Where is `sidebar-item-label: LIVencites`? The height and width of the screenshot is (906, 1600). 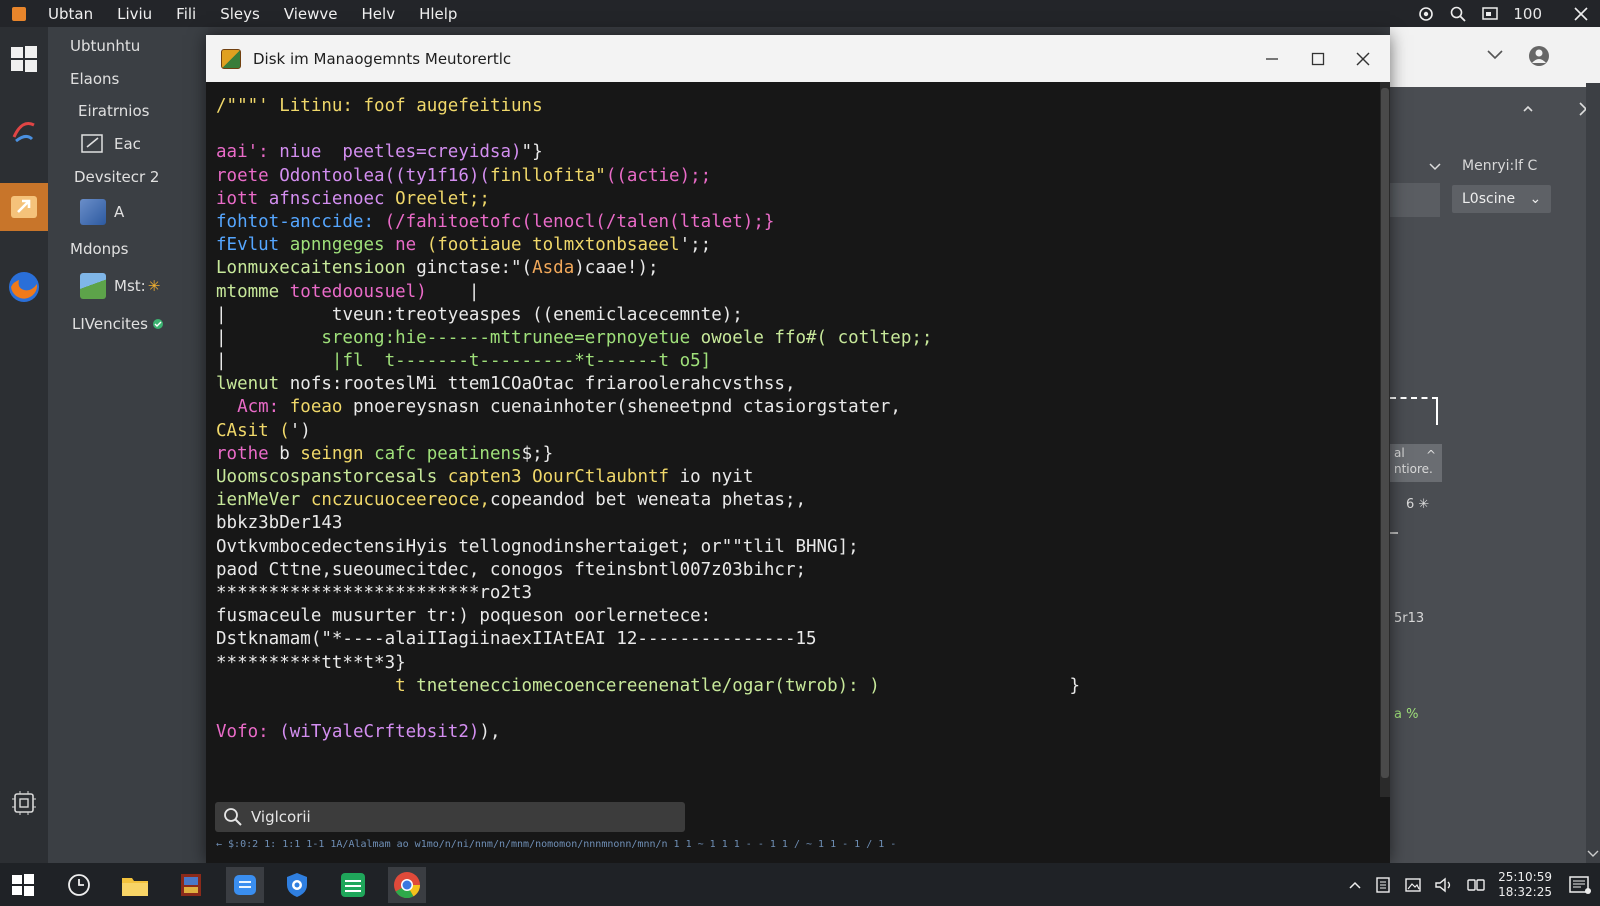
sidebar-item-label: LIVencites is located at coordinates (110, 324).